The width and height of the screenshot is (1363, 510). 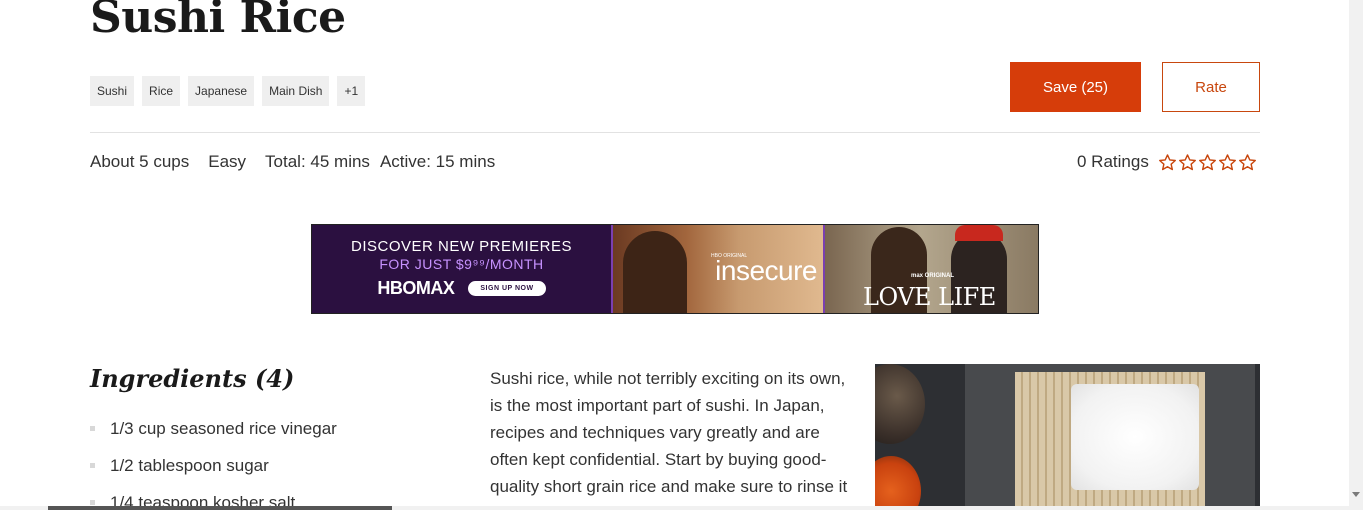 I want to click on ratings-count: 0 Ratings, so click(x=1113, y=161).